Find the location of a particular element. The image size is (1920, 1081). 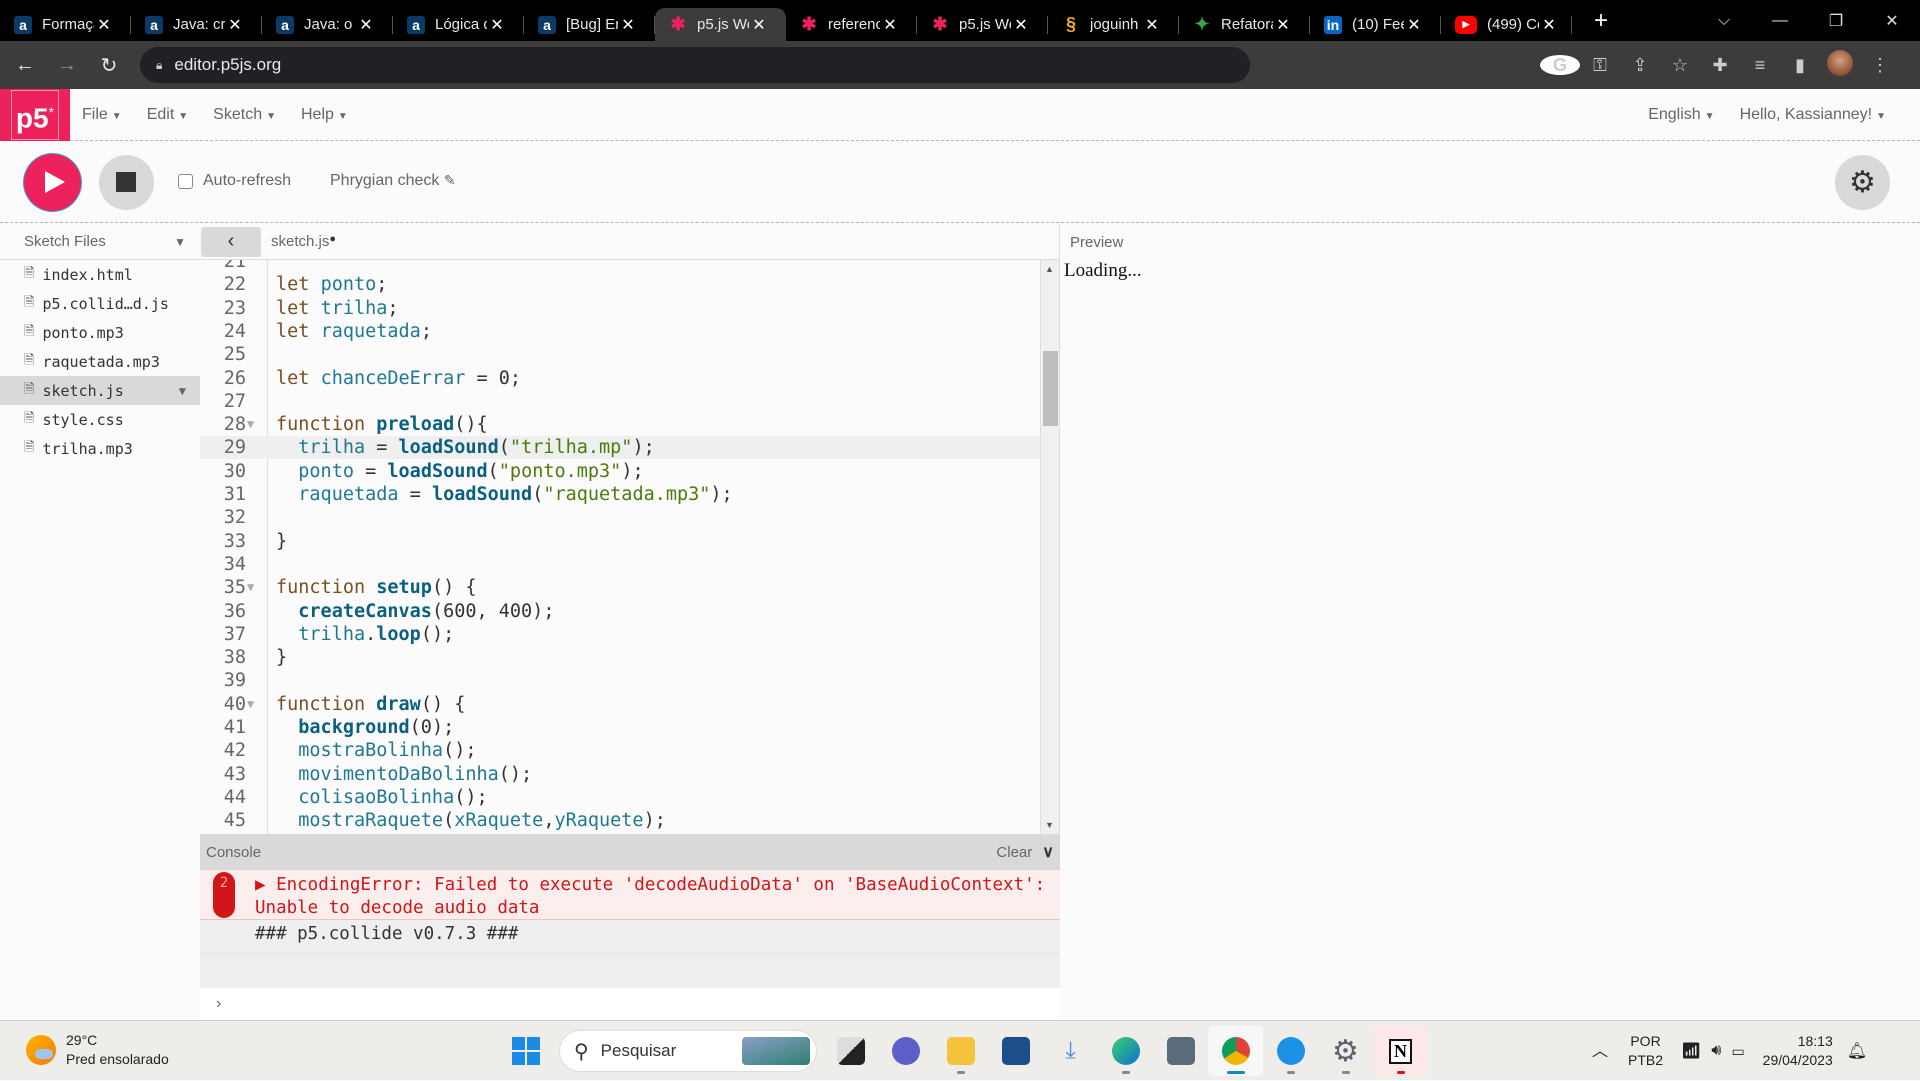

menu-edit: Edit ▼ is located at coordinates (167, 115).